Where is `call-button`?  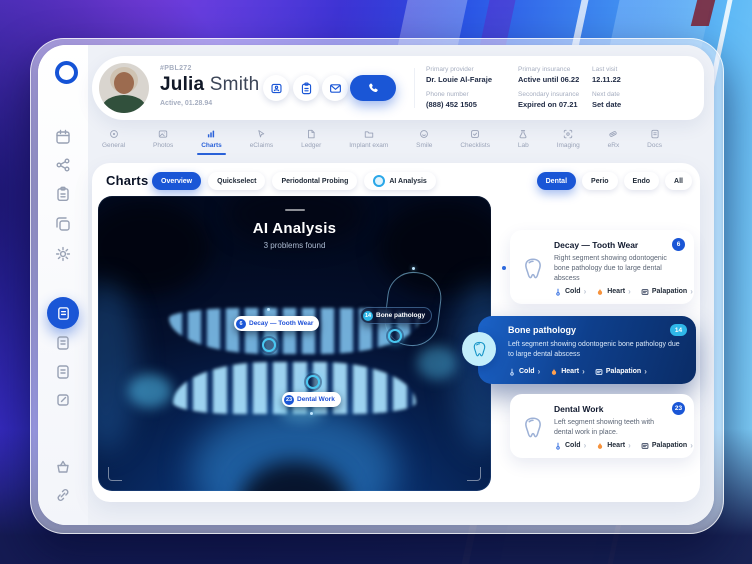 call-button is located at coordinates (373, 88).